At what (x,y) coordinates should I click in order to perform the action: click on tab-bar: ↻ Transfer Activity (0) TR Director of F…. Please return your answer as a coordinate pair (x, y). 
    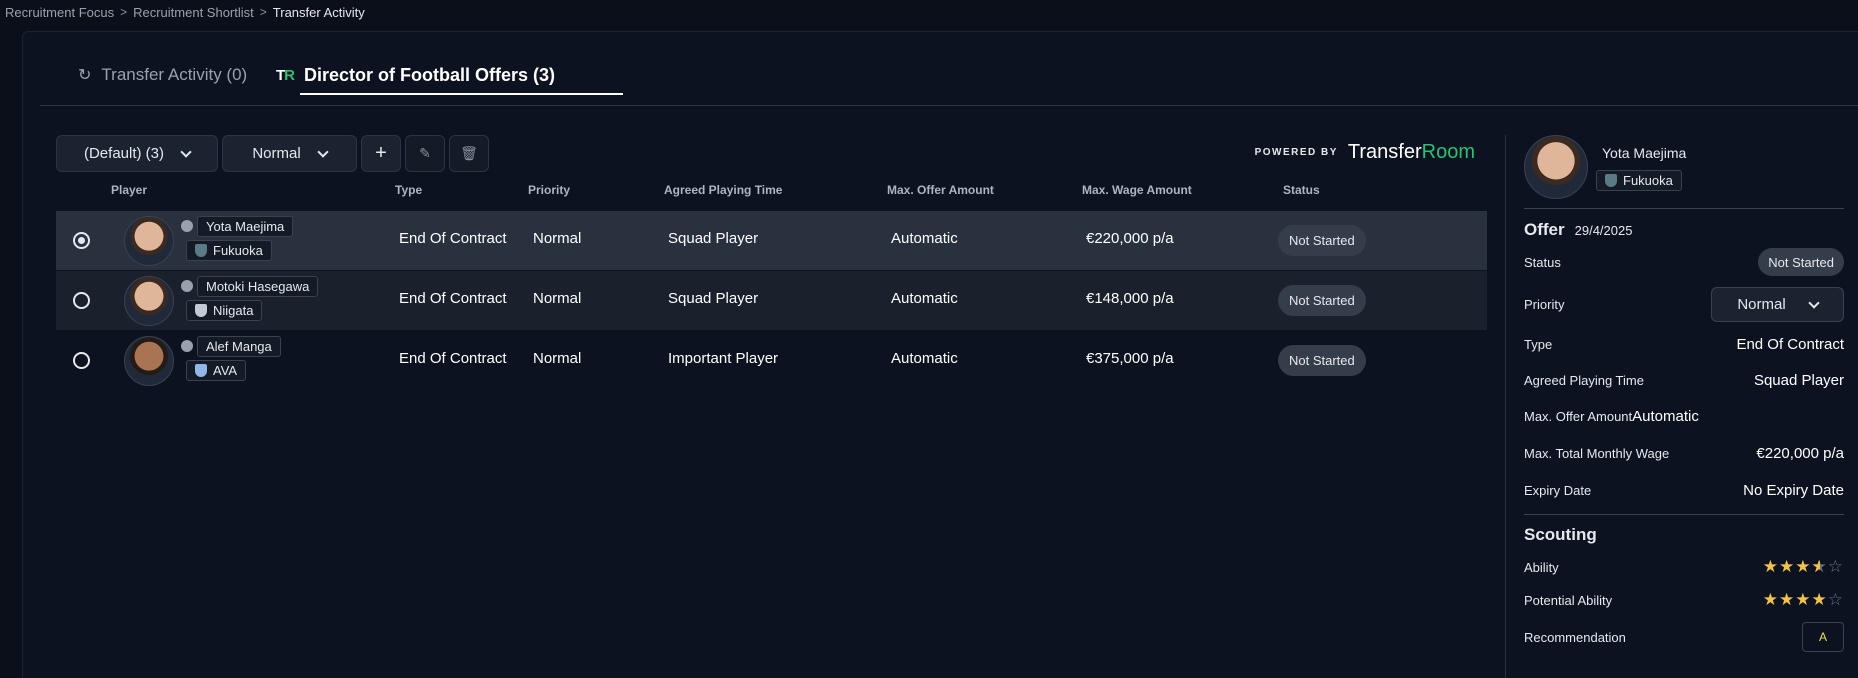
    Looking at the image, I should click on (949, 80).